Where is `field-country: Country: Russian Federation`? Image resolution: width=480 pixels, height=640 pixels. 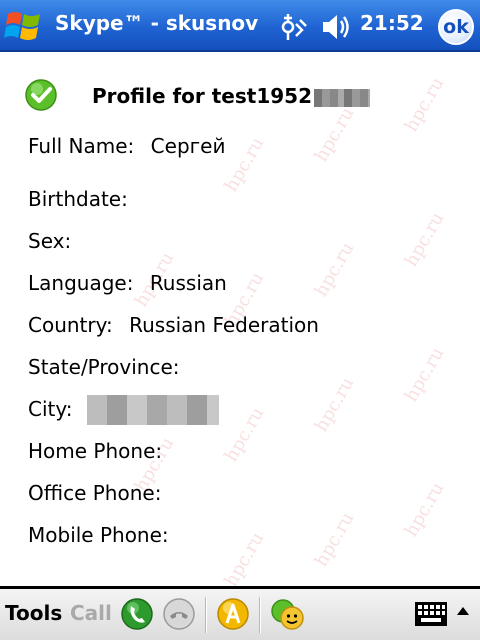
field-country: Country: Russian Federation is located at coordinates (173, 325).